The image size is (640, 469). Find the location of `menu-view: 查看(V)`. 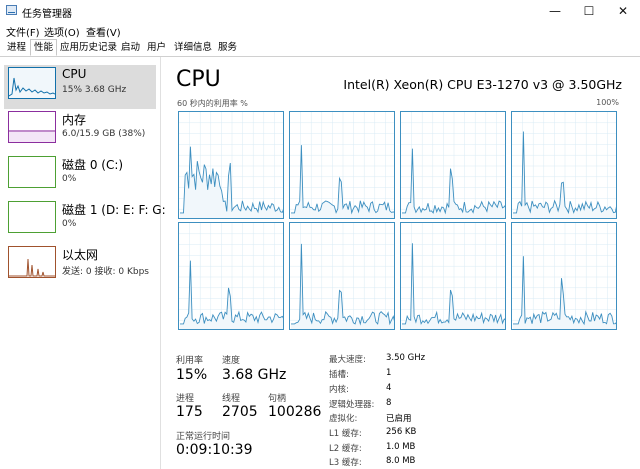

menu-view: 查看(V) is located at coordinates (103, 31).